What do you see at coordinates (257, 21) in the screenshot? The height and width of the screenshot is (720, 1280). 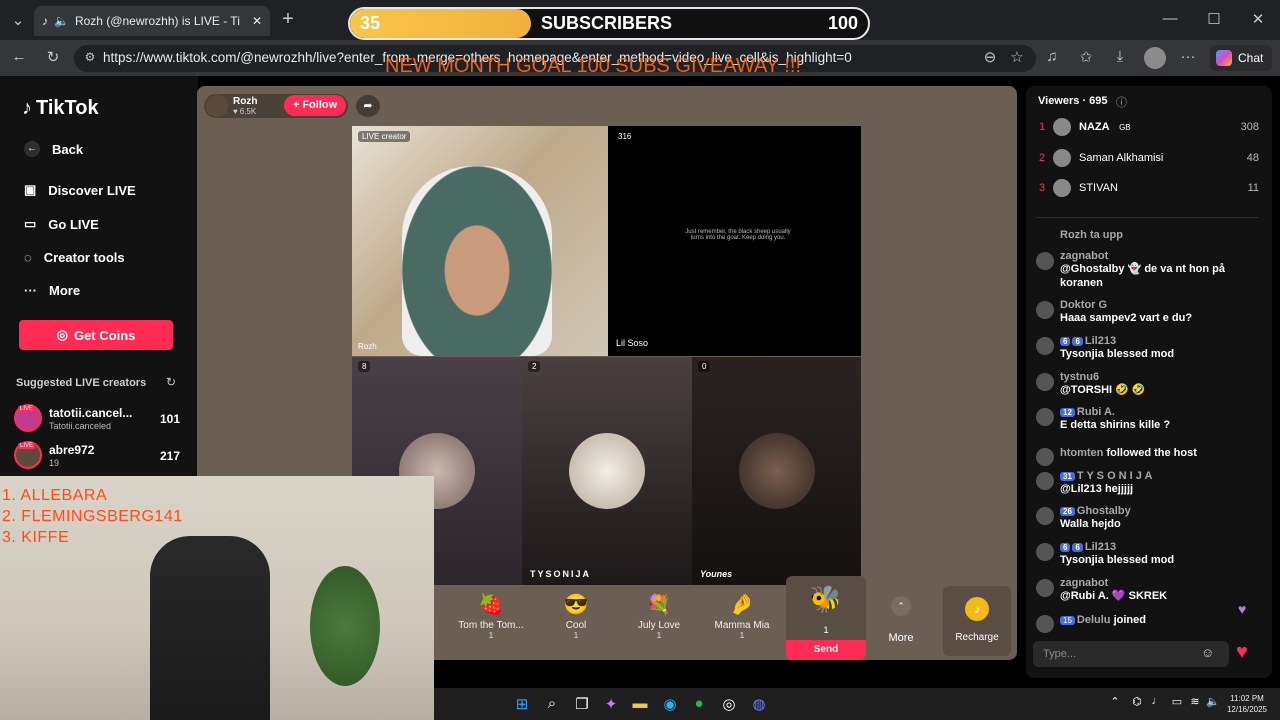 I see `close-tab-icon: ✕` at bounding box center [257, 21].